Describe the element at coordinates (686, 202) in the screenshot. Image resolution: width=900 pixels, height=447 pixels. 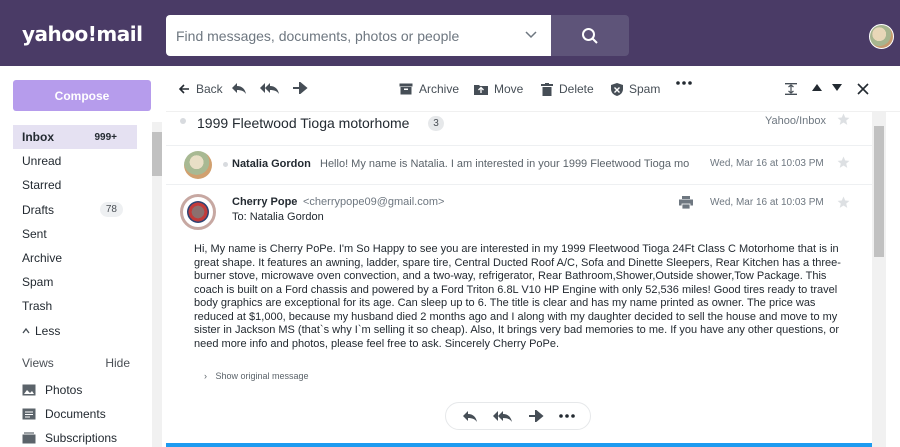
I see `print-icon` at that location.